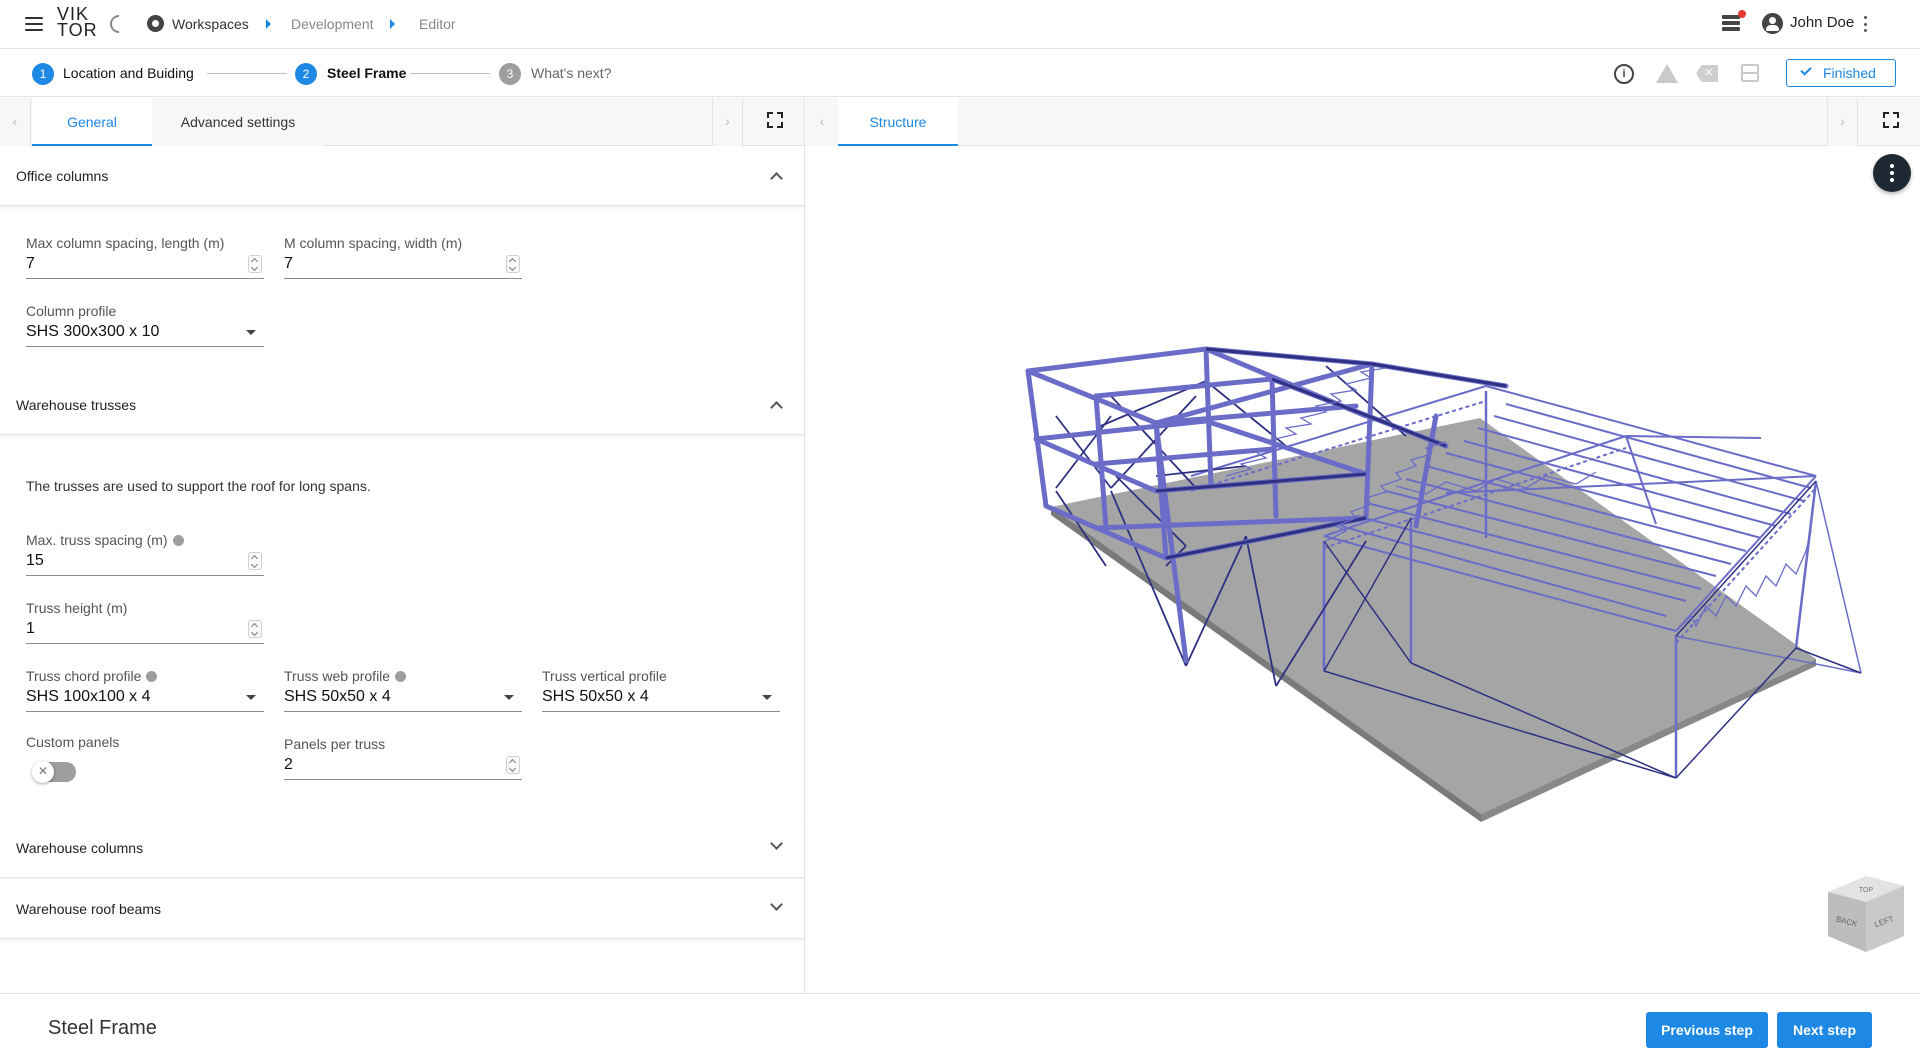 The image size is (1920, 1063). What do you see at coordinates (119, 24) in the screenshot?
I see `loading-spinner-icon` at bounding box center [119, 24].